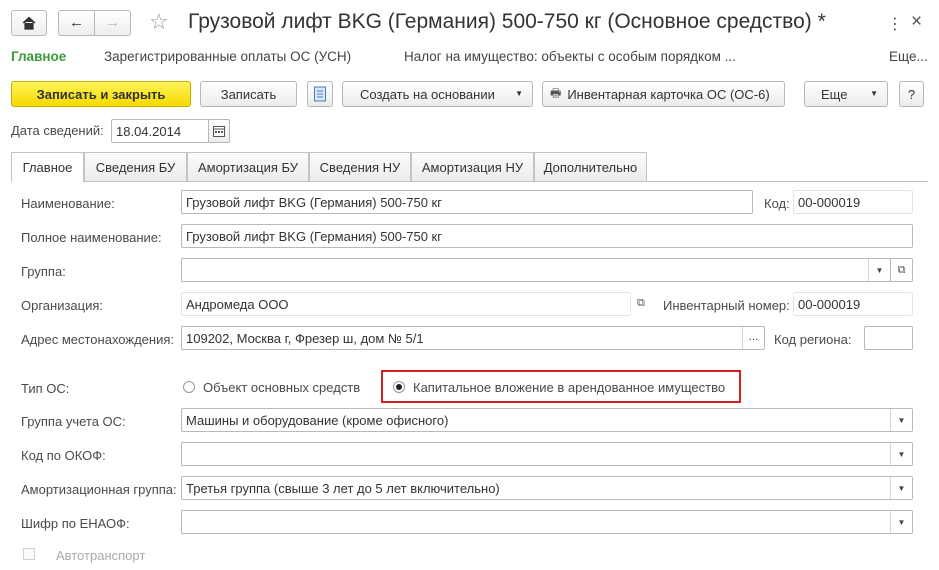 This screenshot has width=939, height=570. I want to click on help-button: ?, so click(911, 94).